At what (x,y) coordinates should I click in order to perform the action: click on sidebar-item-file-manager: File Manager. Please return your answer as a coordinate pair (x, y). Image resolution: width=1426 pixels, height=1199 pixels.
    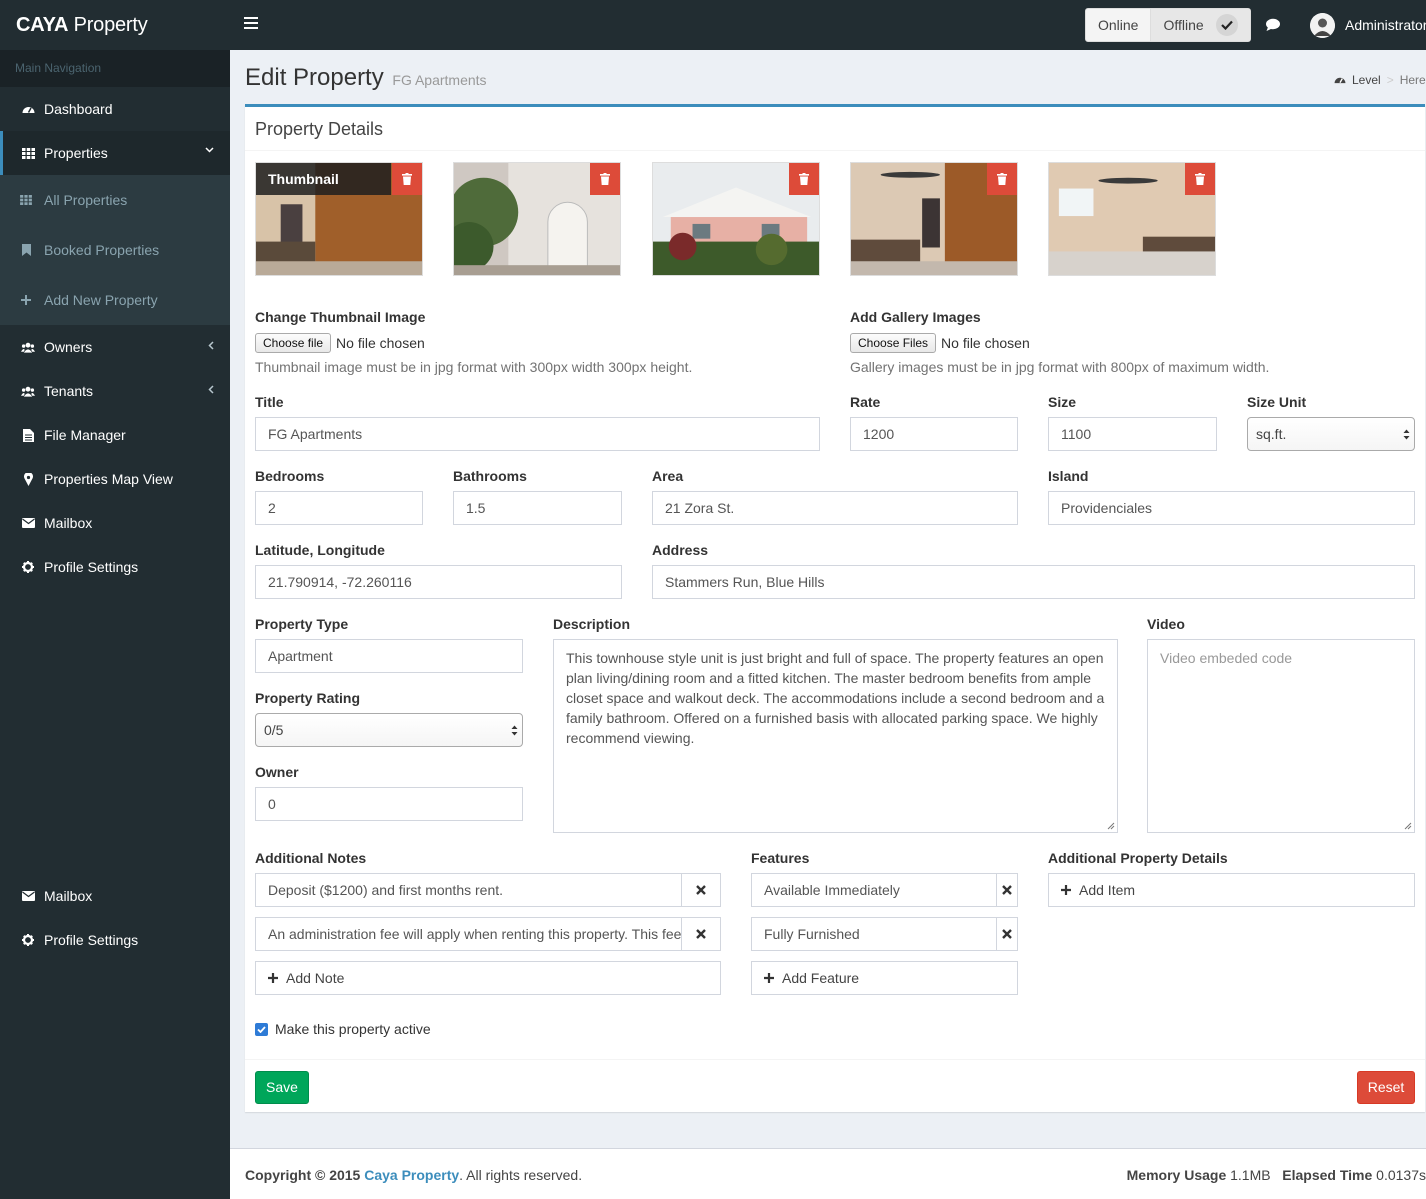
    Looking at the image, I should click on (115, 435).